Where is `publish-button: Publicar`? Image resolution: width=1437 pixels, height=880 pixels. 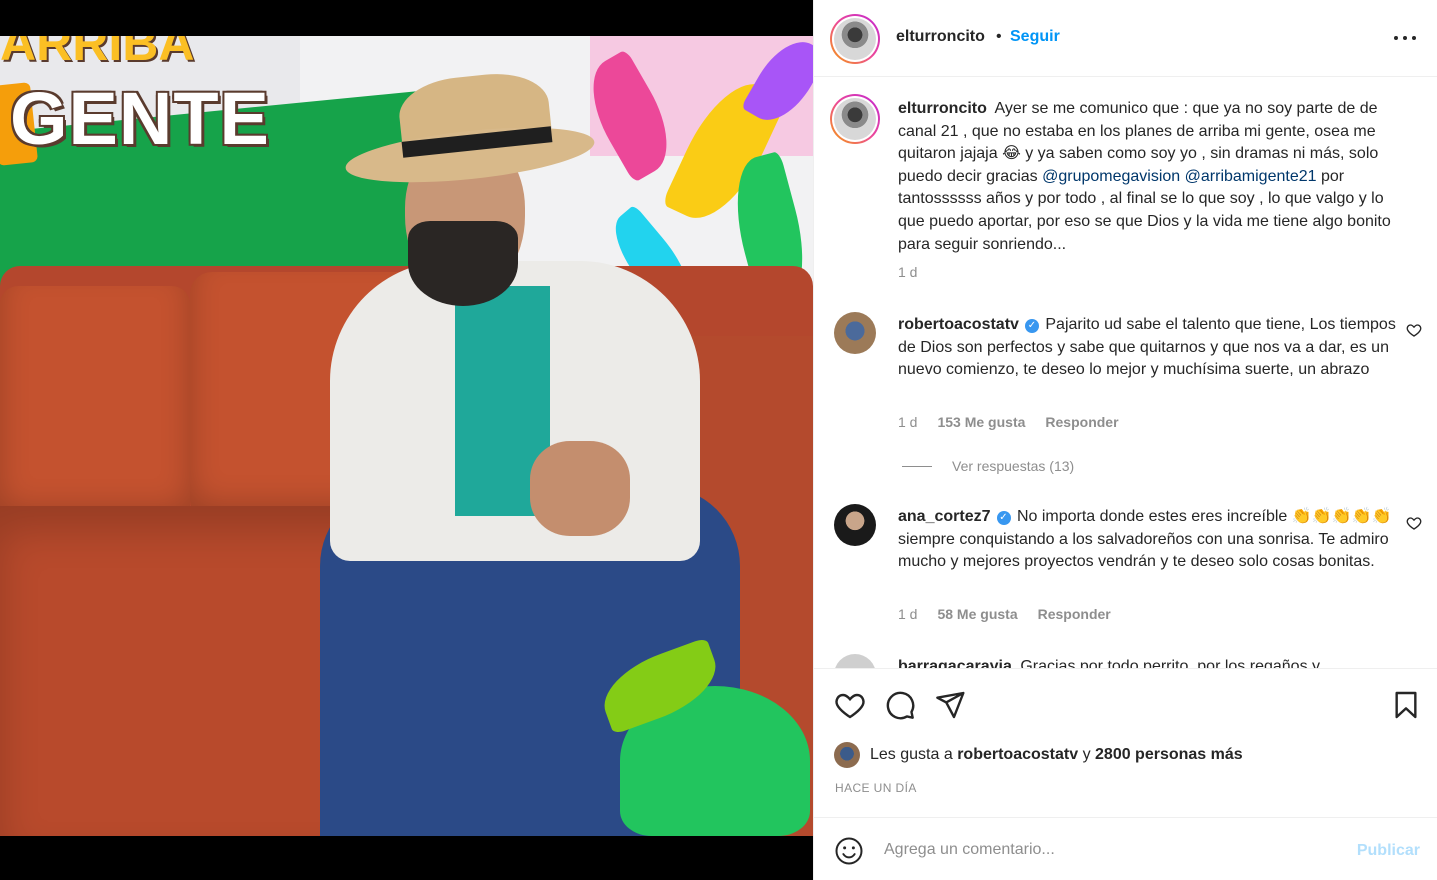
publish-button: Publicar is located at coordinates (1388, 851).